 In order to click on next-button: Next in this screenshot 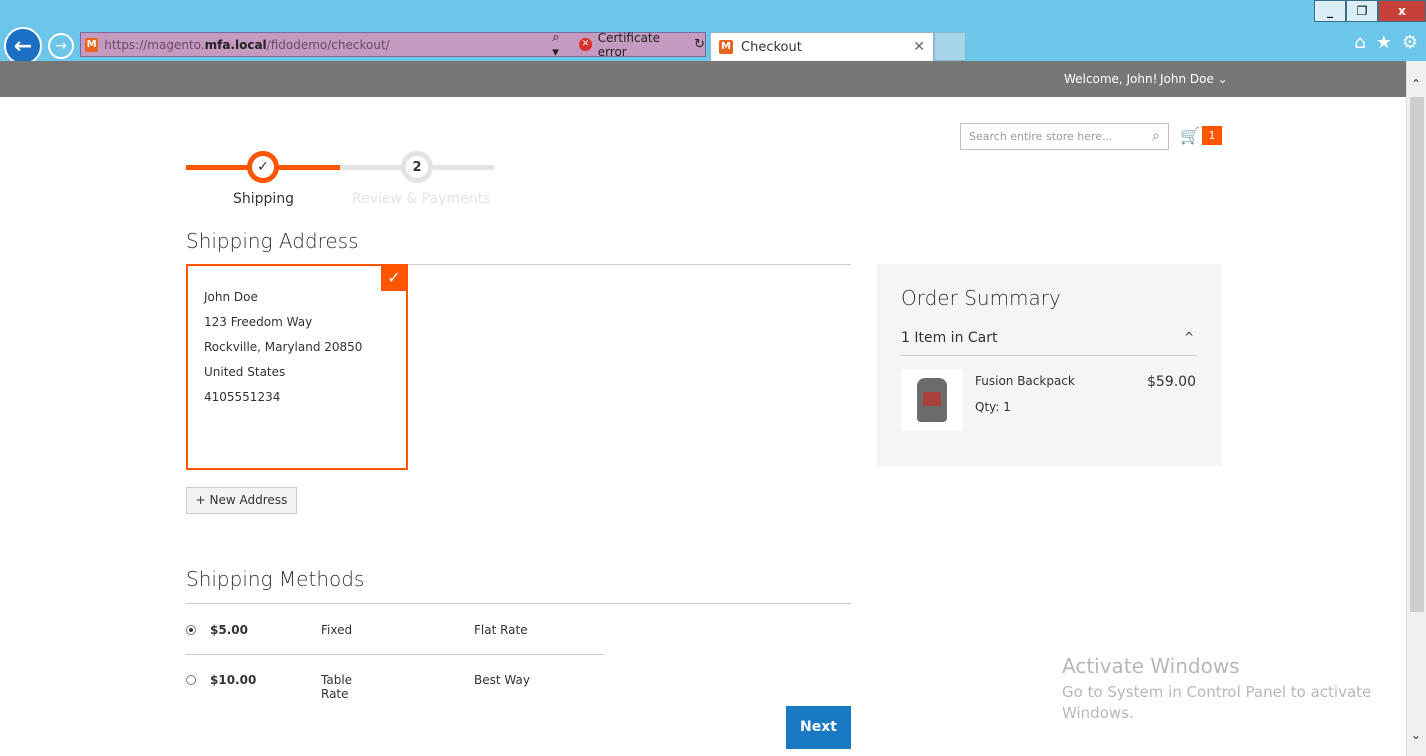, I will do `click(818, 727)`.